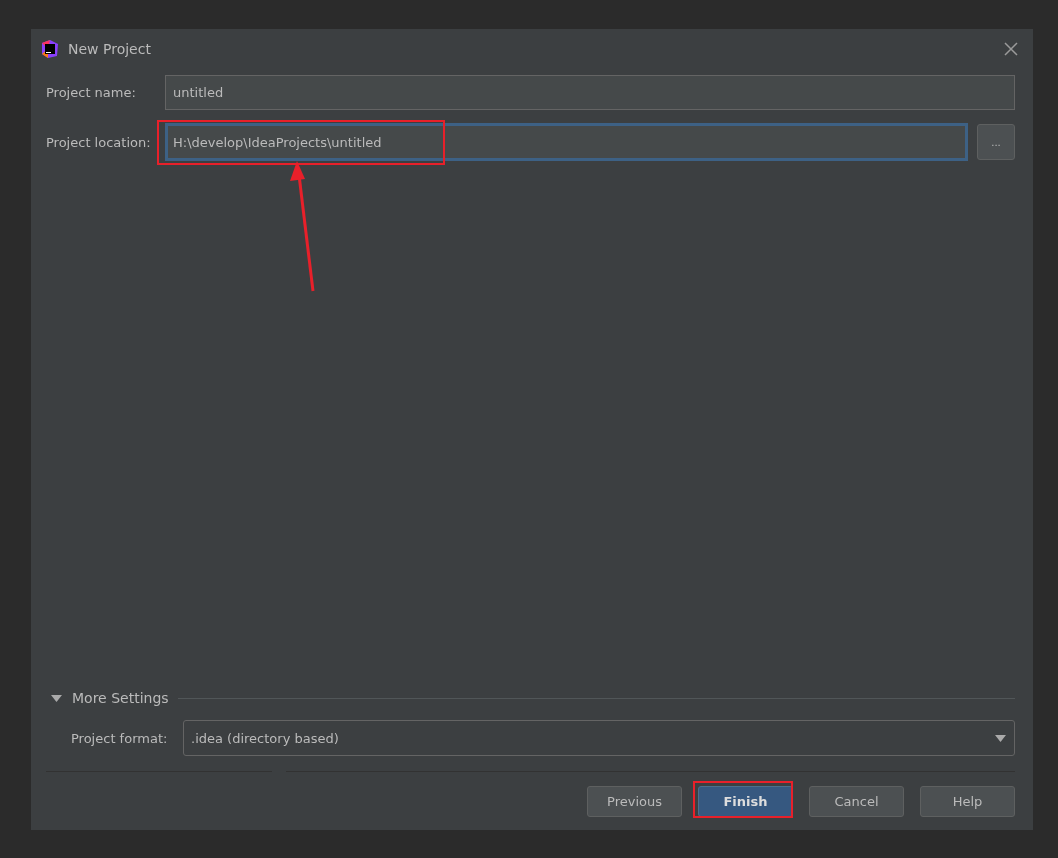 The width and height of the screenshot is (1058, 858). What do you see at coordinates (967, 801) in the screenshot?
I see `dialog-button: Help` at bounding box center [967, 801].